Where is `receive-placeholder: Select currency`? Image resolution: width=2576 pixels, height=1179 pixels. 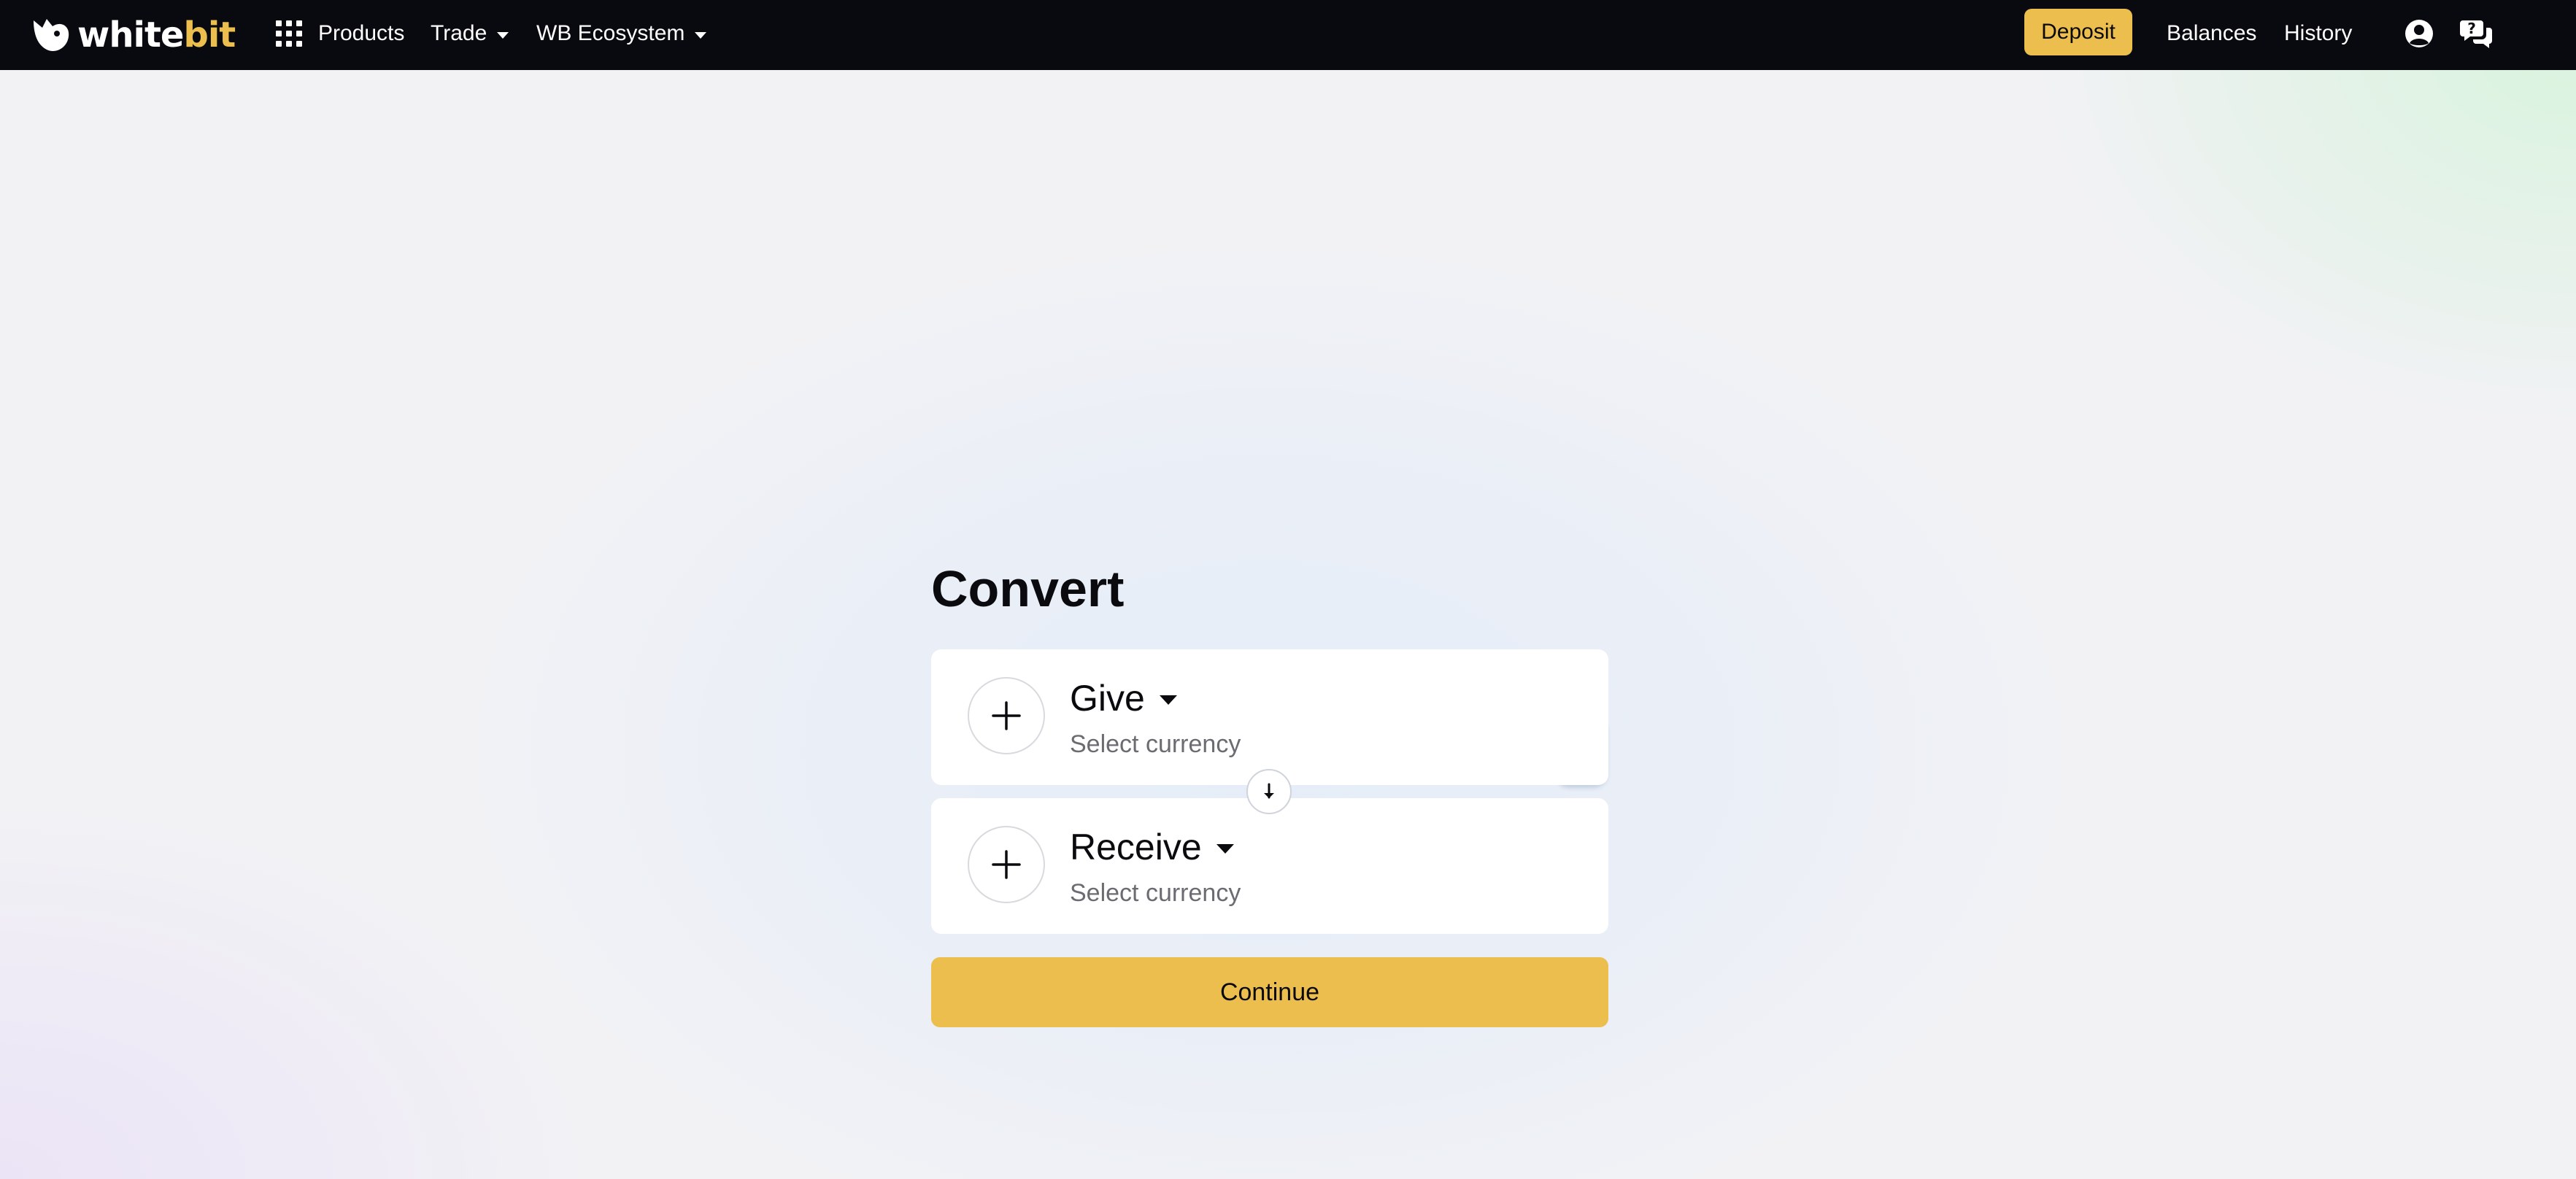 receive-placeholder: Select currency is located at coordinates (1155, 893).